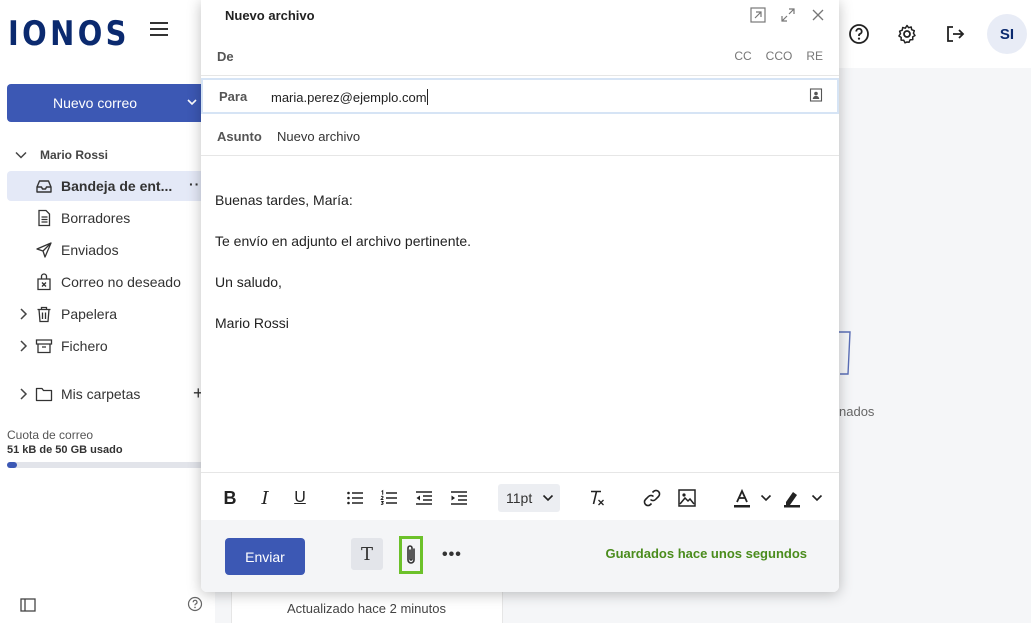  I want to click on folder-icon, so click(44, 394).